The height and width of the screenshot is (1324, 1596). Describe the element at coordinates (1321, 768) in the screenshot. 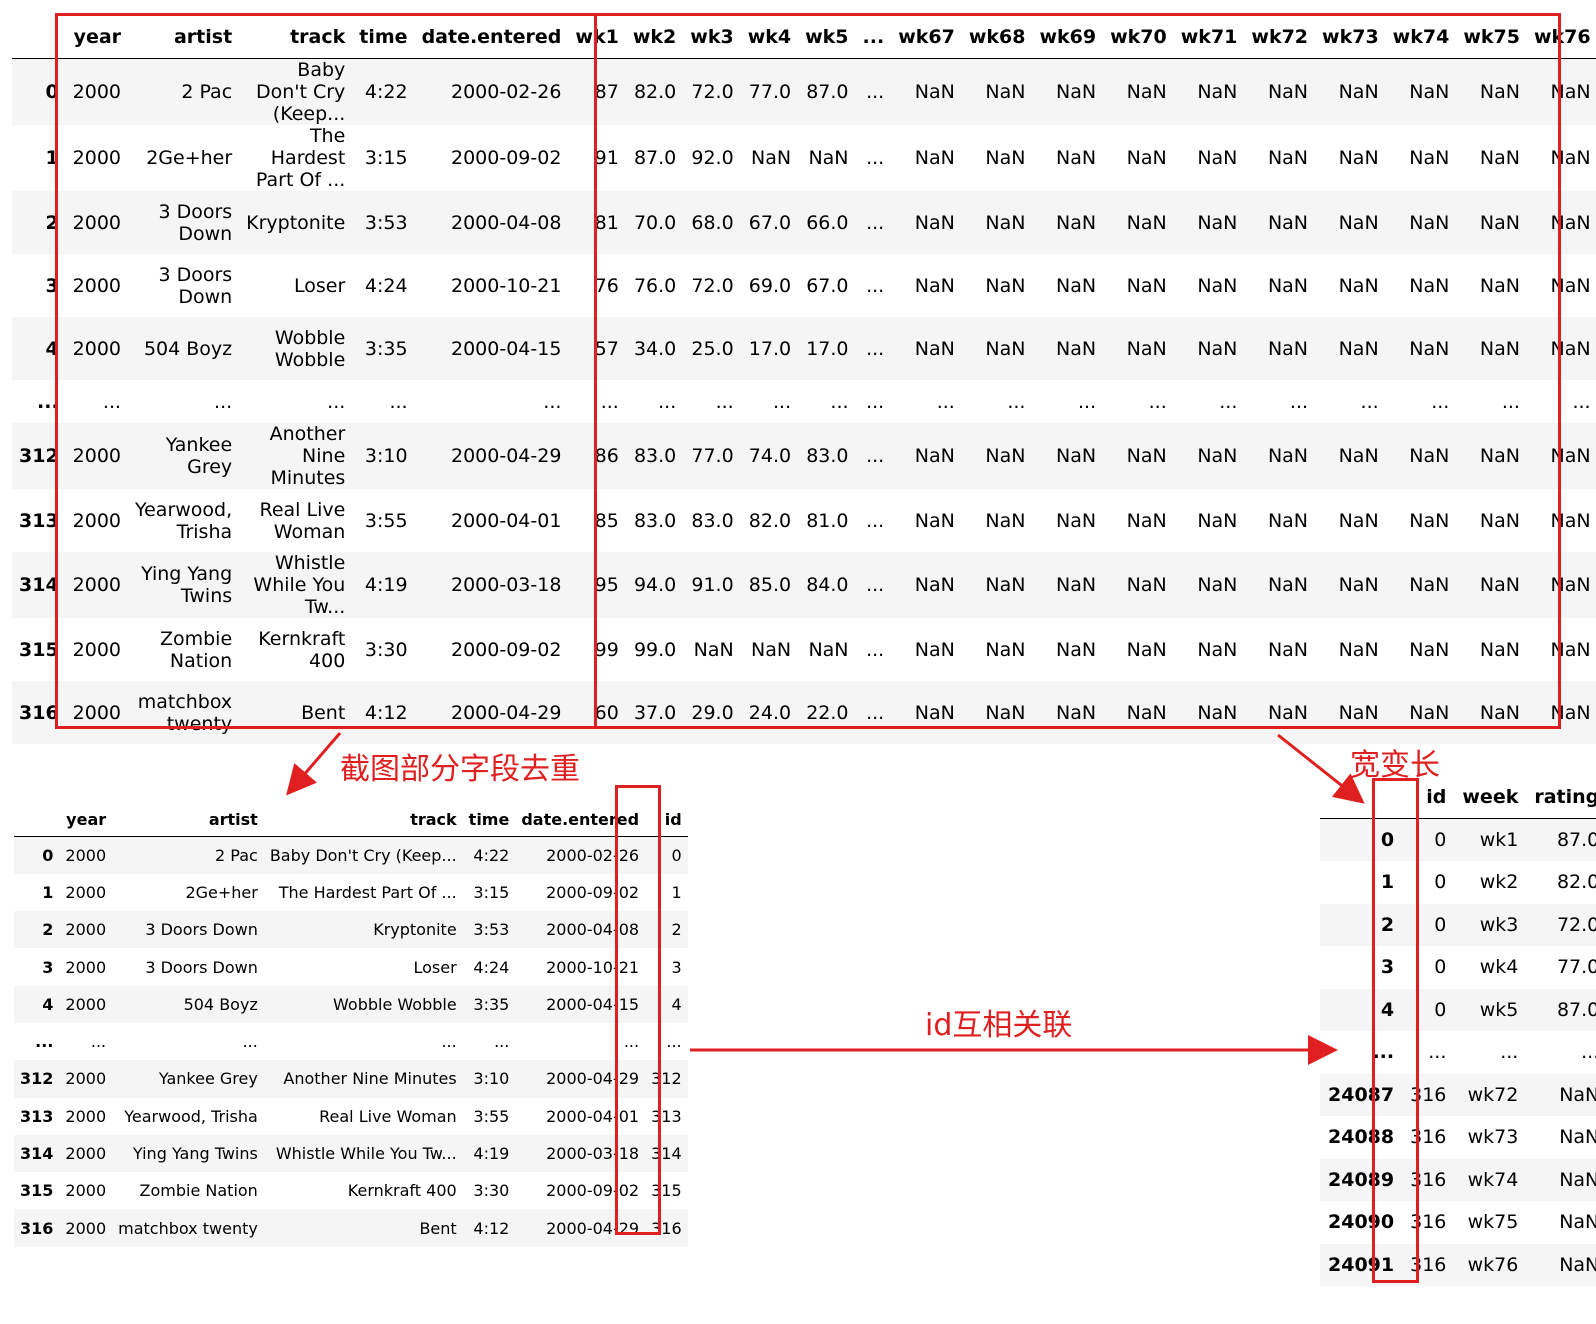

I see `wide-to-long-arrow` at that location.